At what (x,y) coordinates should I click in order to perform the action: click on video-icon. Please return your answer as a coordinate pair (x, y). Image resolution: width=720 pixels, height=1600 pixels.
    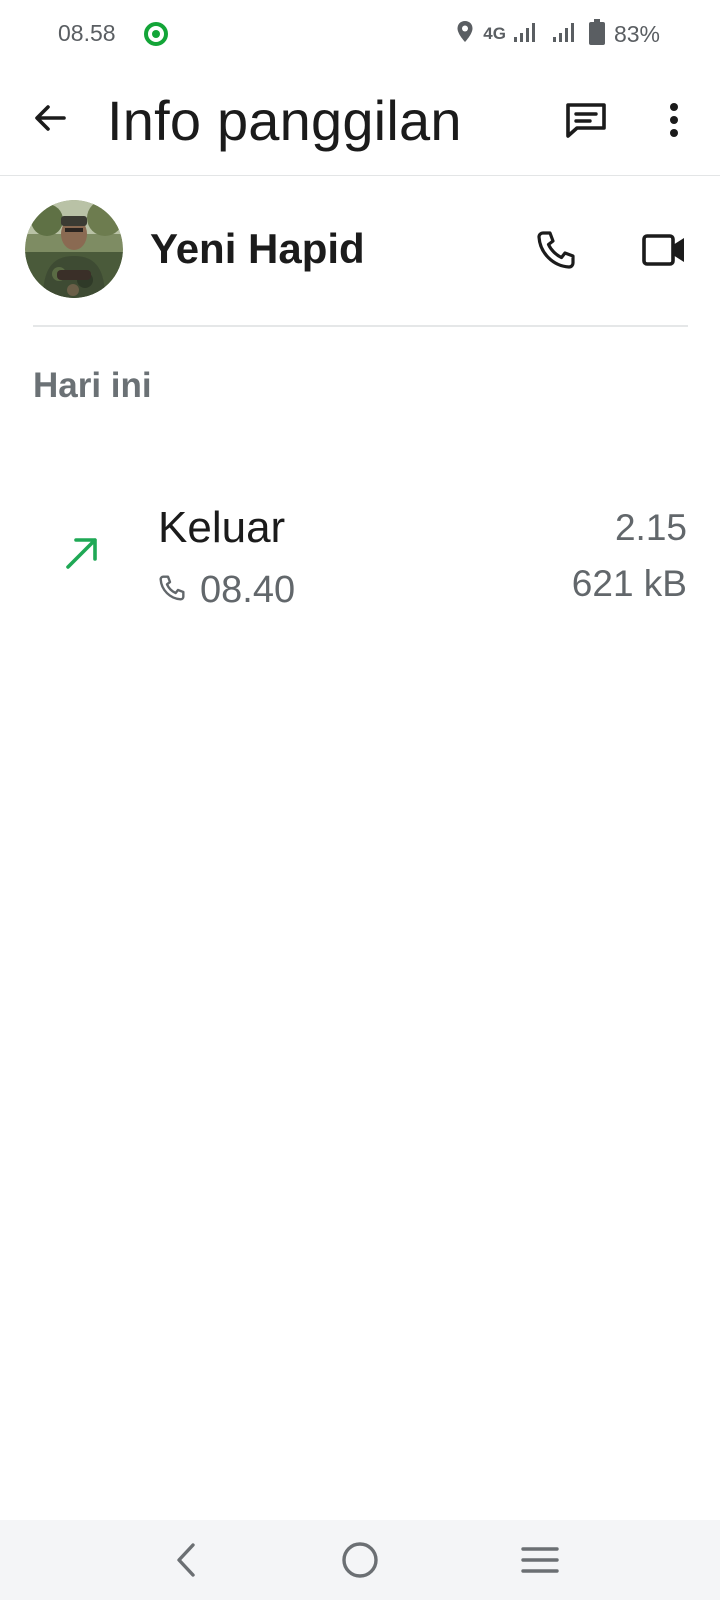
    Looking at the image, I should click on (663, 250).